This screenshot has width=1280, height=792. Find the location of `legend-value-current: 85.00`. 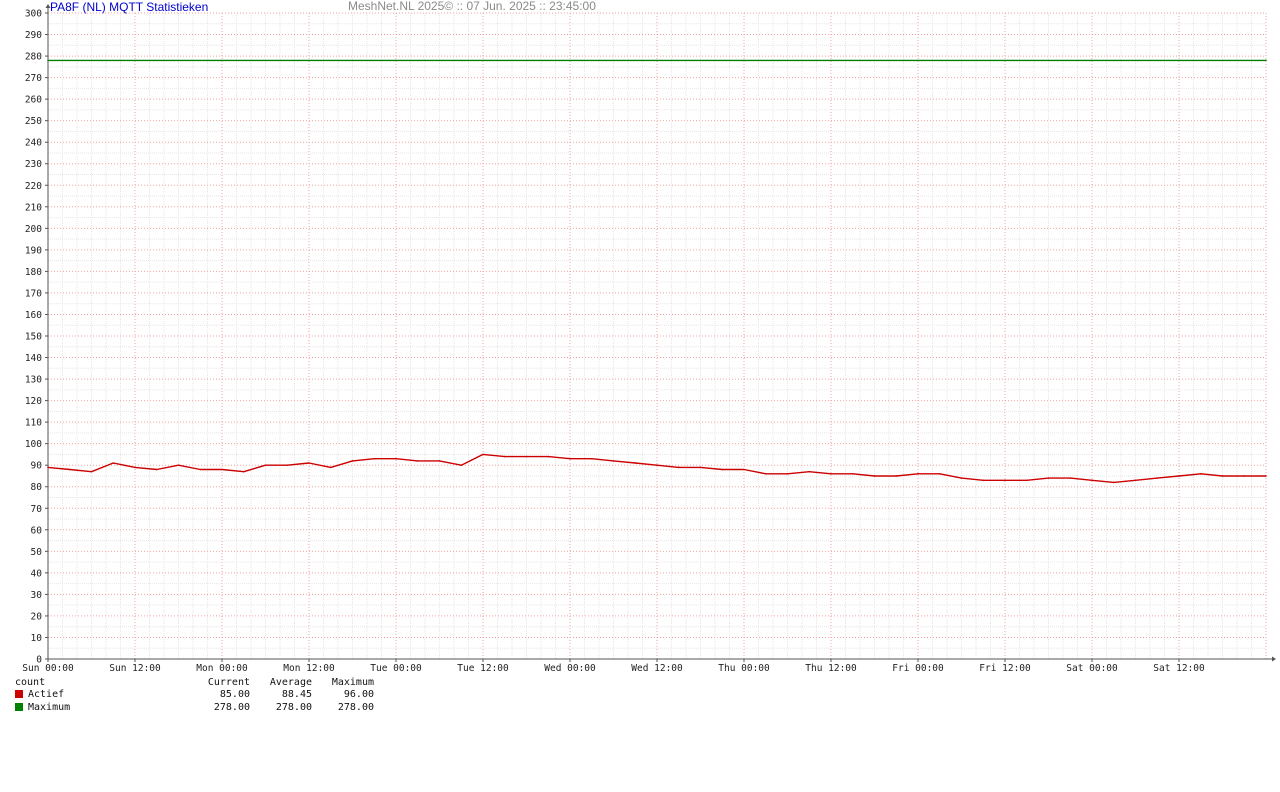

legend-value-current: 85.00 is located at coordinates (234, 694).